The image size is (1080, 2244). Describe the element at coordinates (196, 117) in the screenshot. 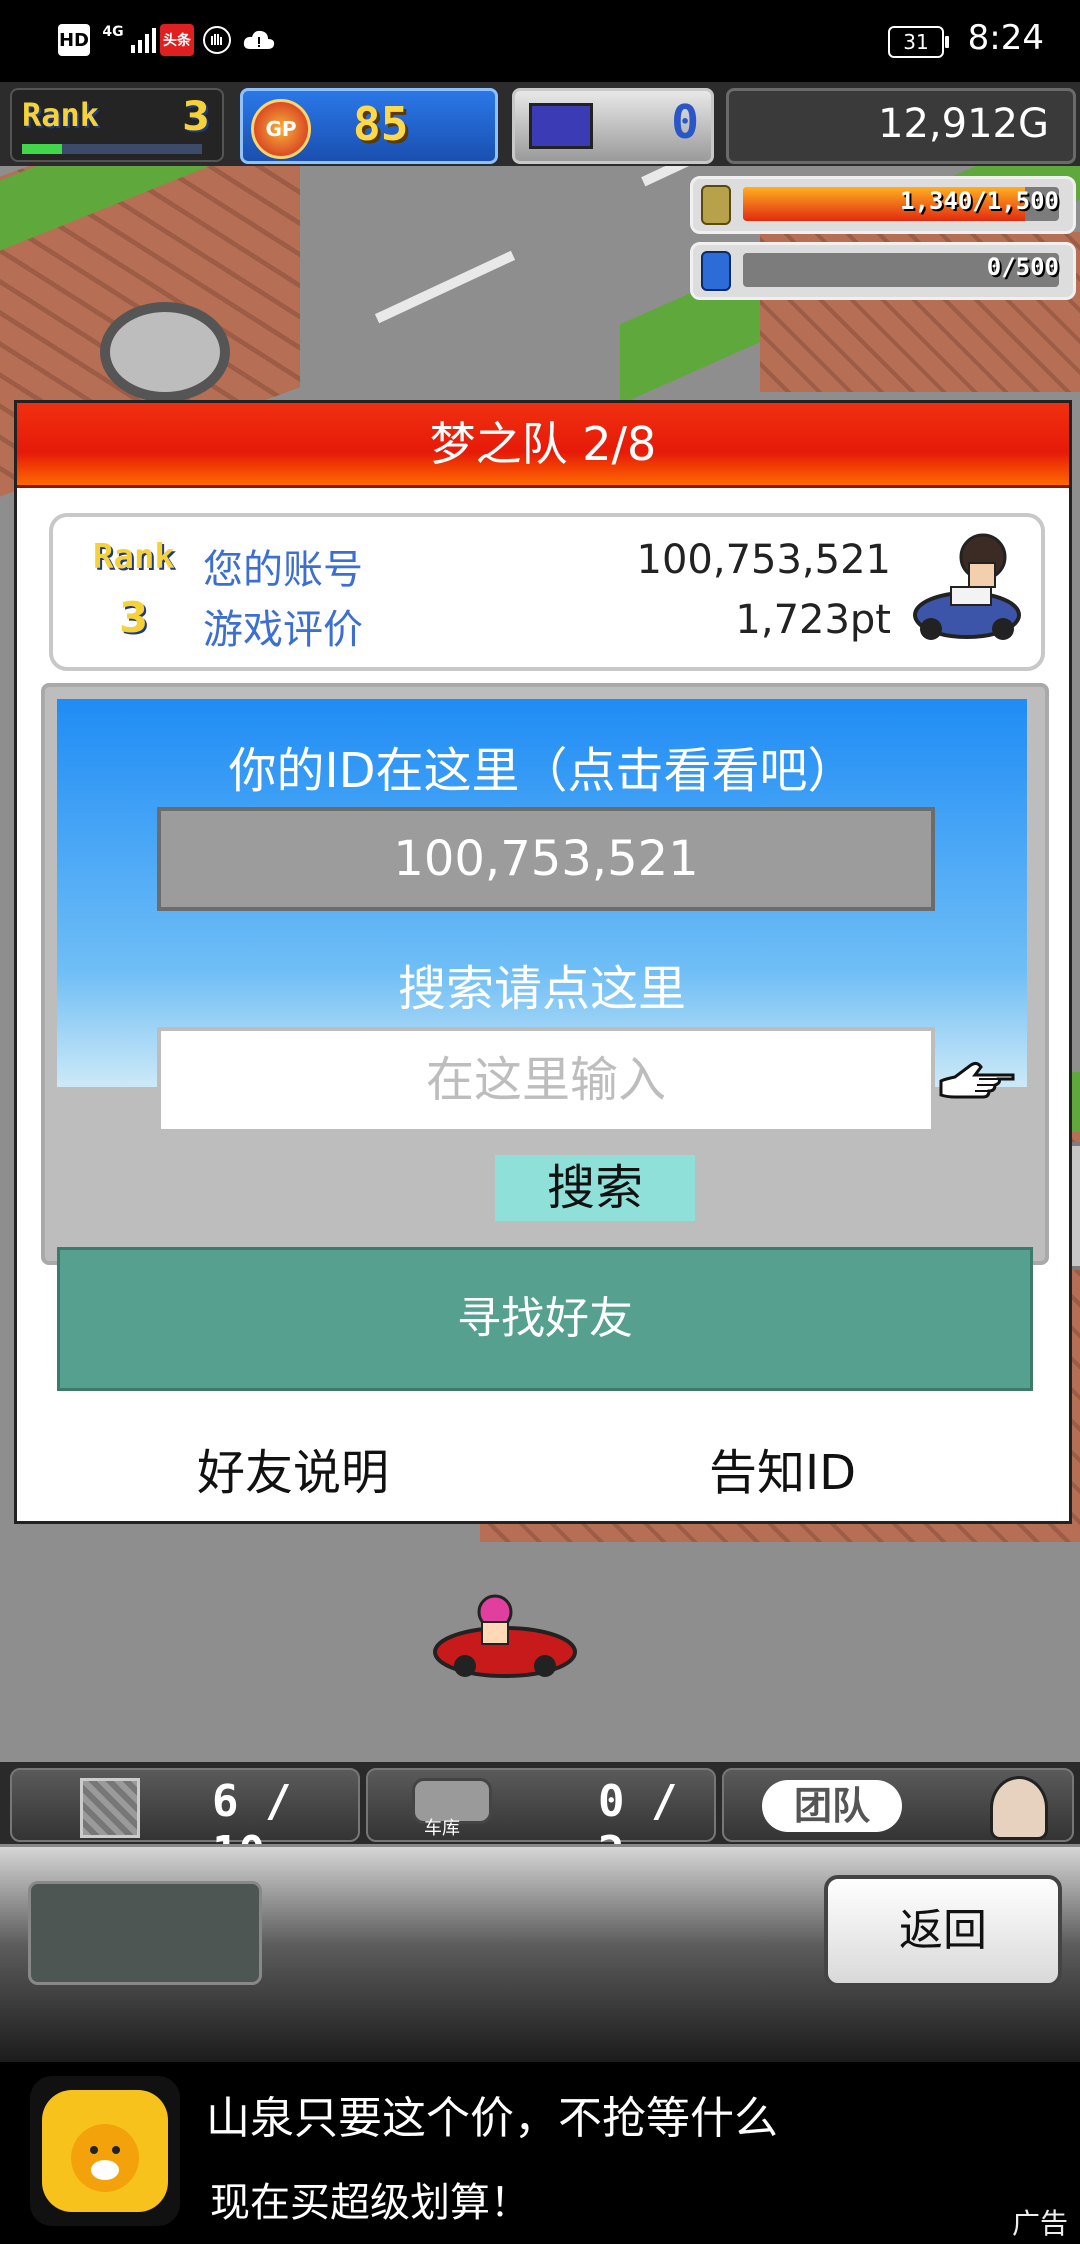

I see `rank-value: 3` at that location.